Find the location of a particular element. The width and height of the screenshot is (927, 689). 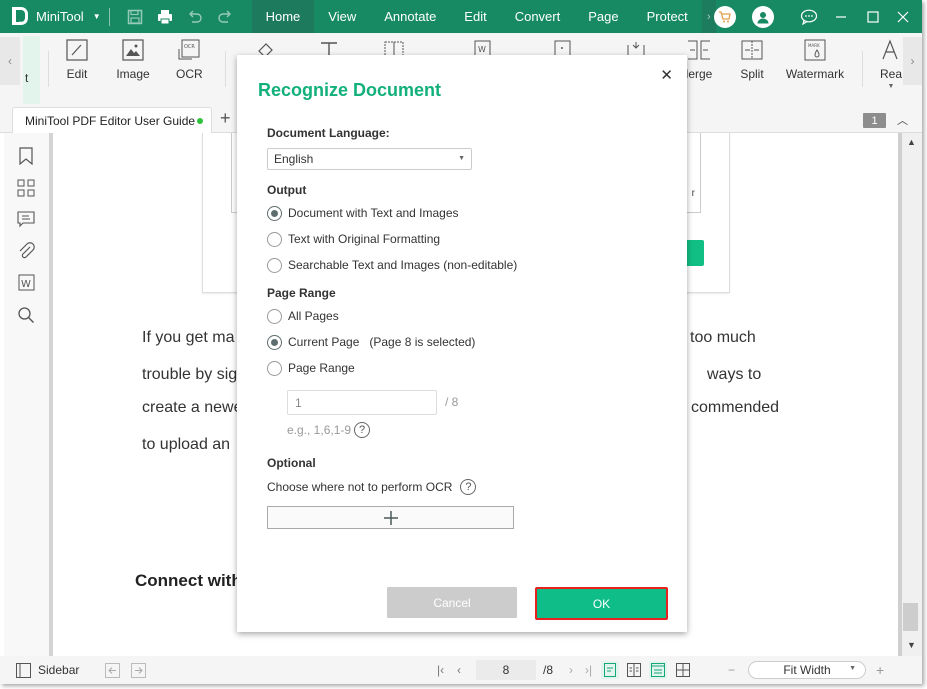

page-range-total: / 8 is located at coordinates (452, 402).